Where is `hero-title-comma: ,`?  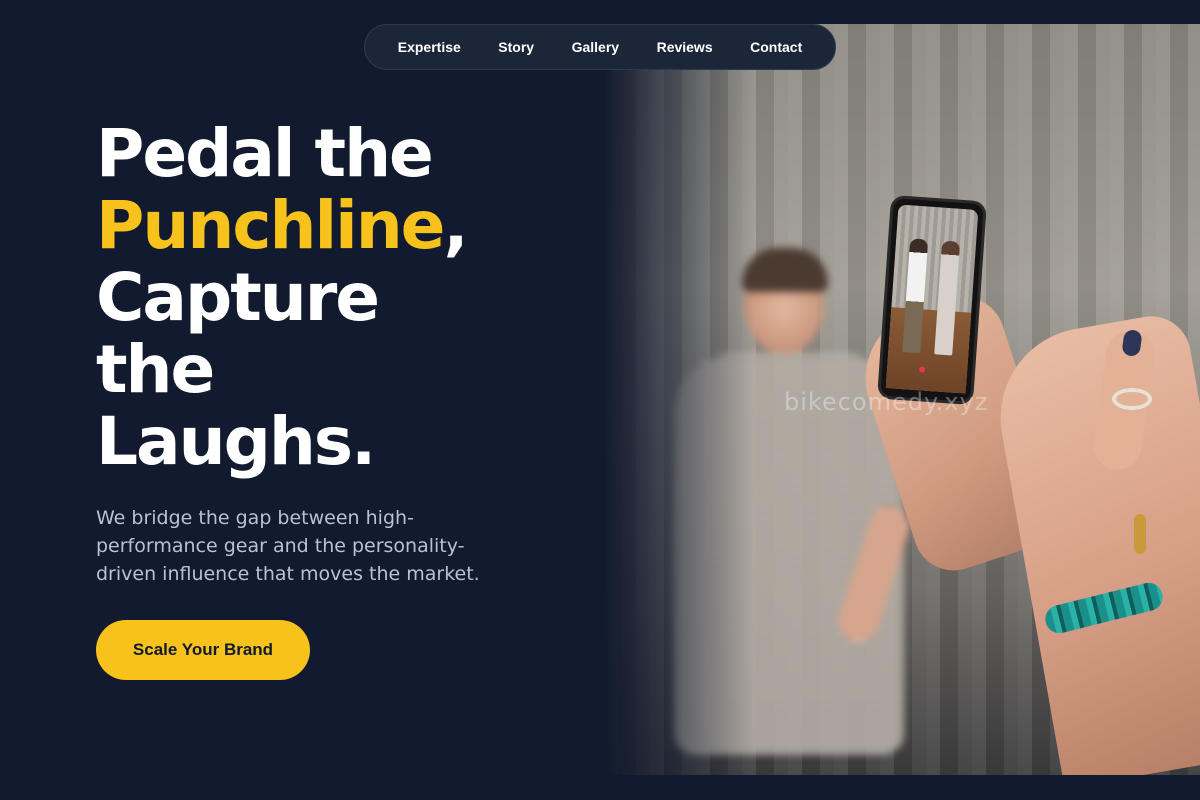 hero-title-comma: , is located at coordinates (455, 225).